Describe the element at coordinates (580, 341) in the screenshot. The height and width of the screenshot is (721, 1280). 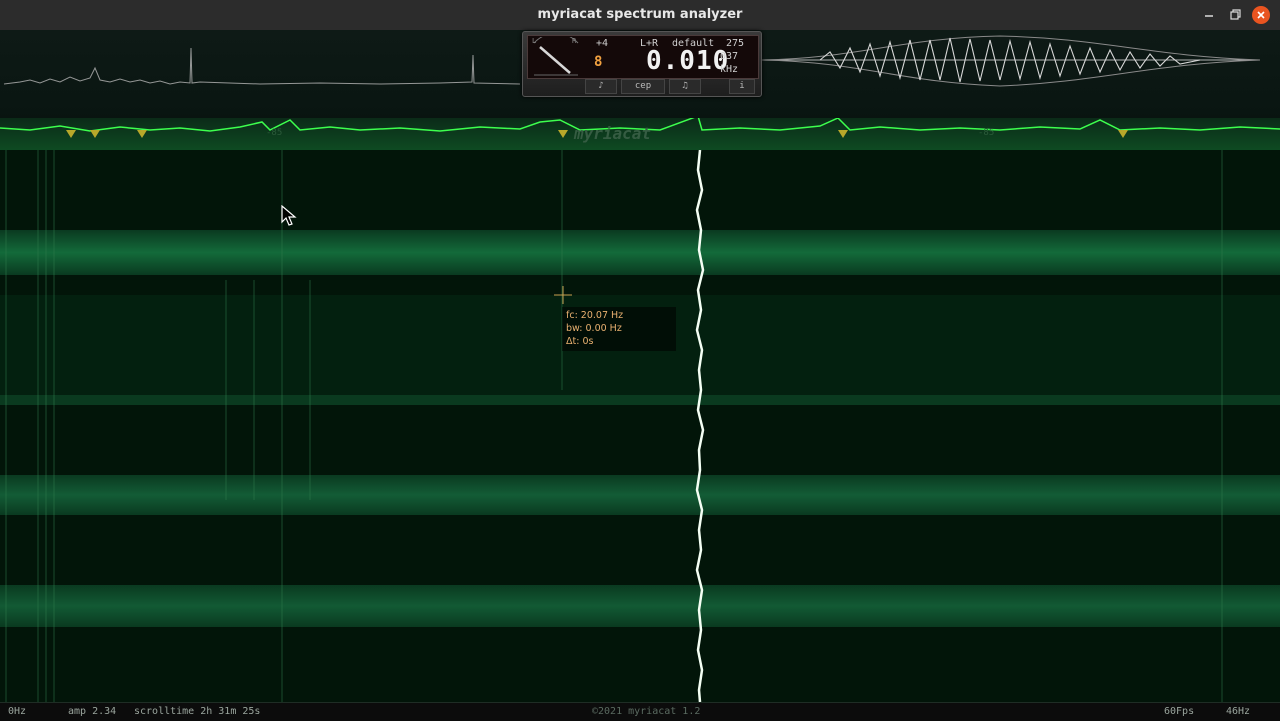
I see `tooltip-dt: Δt: 0s` at that location.